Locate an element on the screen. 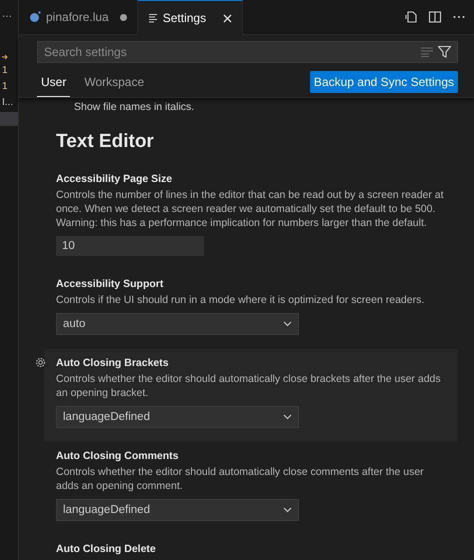 This screenshot has height=560, width=474. setting-description: Controls if the UI should run in a mode where it is optimized for screen readers. is located at coordinates (241, 300).